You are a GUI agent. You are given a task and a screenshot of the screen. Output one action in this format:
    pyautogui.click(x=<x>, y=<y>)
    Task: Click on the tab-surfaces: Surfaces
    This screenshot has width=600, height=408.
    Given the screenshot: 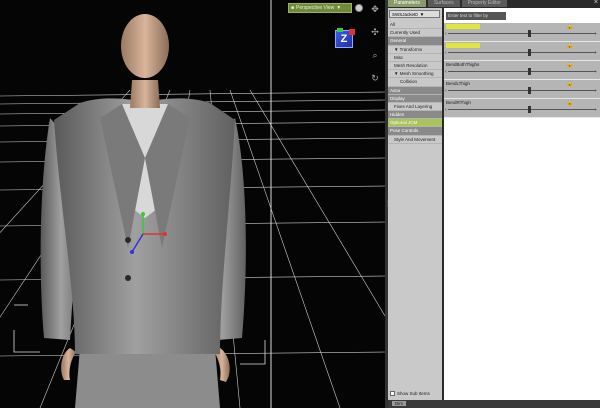 What is the action you would take?
    pyautogui.click(x=443, y=3)
    